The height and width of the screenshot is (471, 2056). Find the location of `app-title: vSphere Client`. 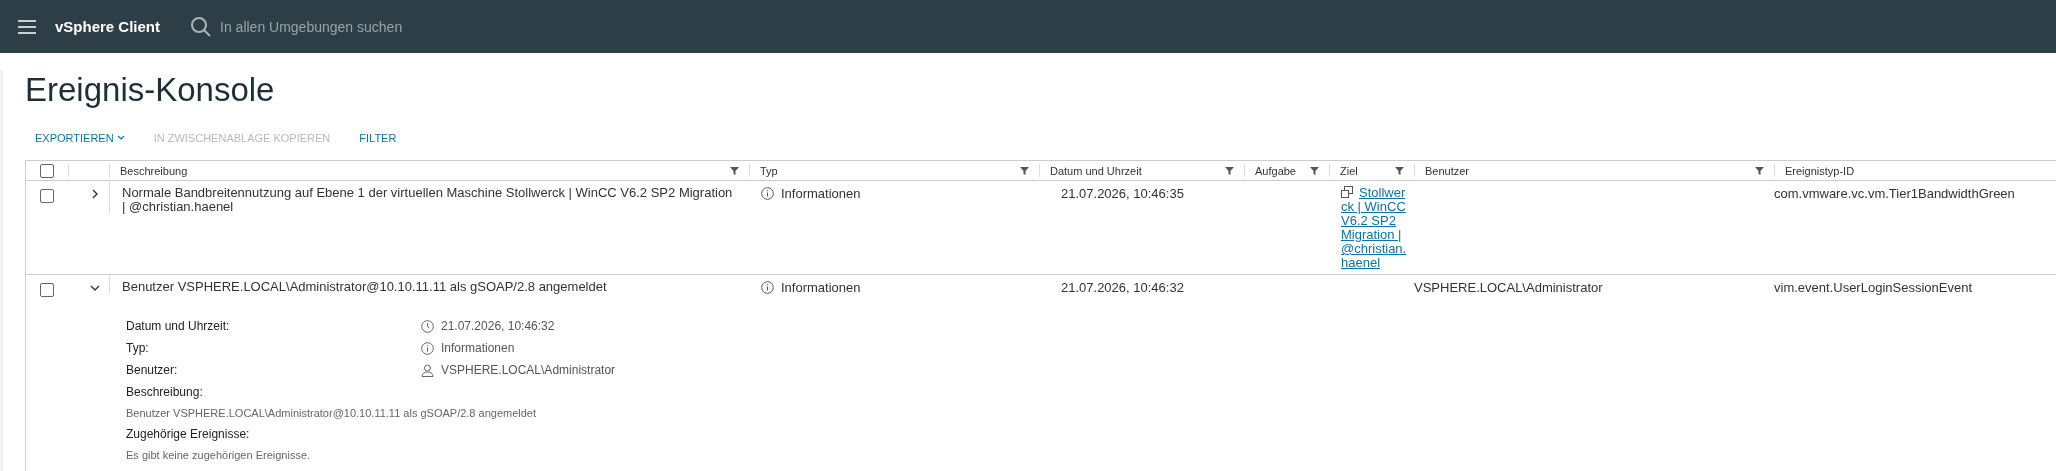

app-title: vSphere Client is located at coordinates (108, 26).